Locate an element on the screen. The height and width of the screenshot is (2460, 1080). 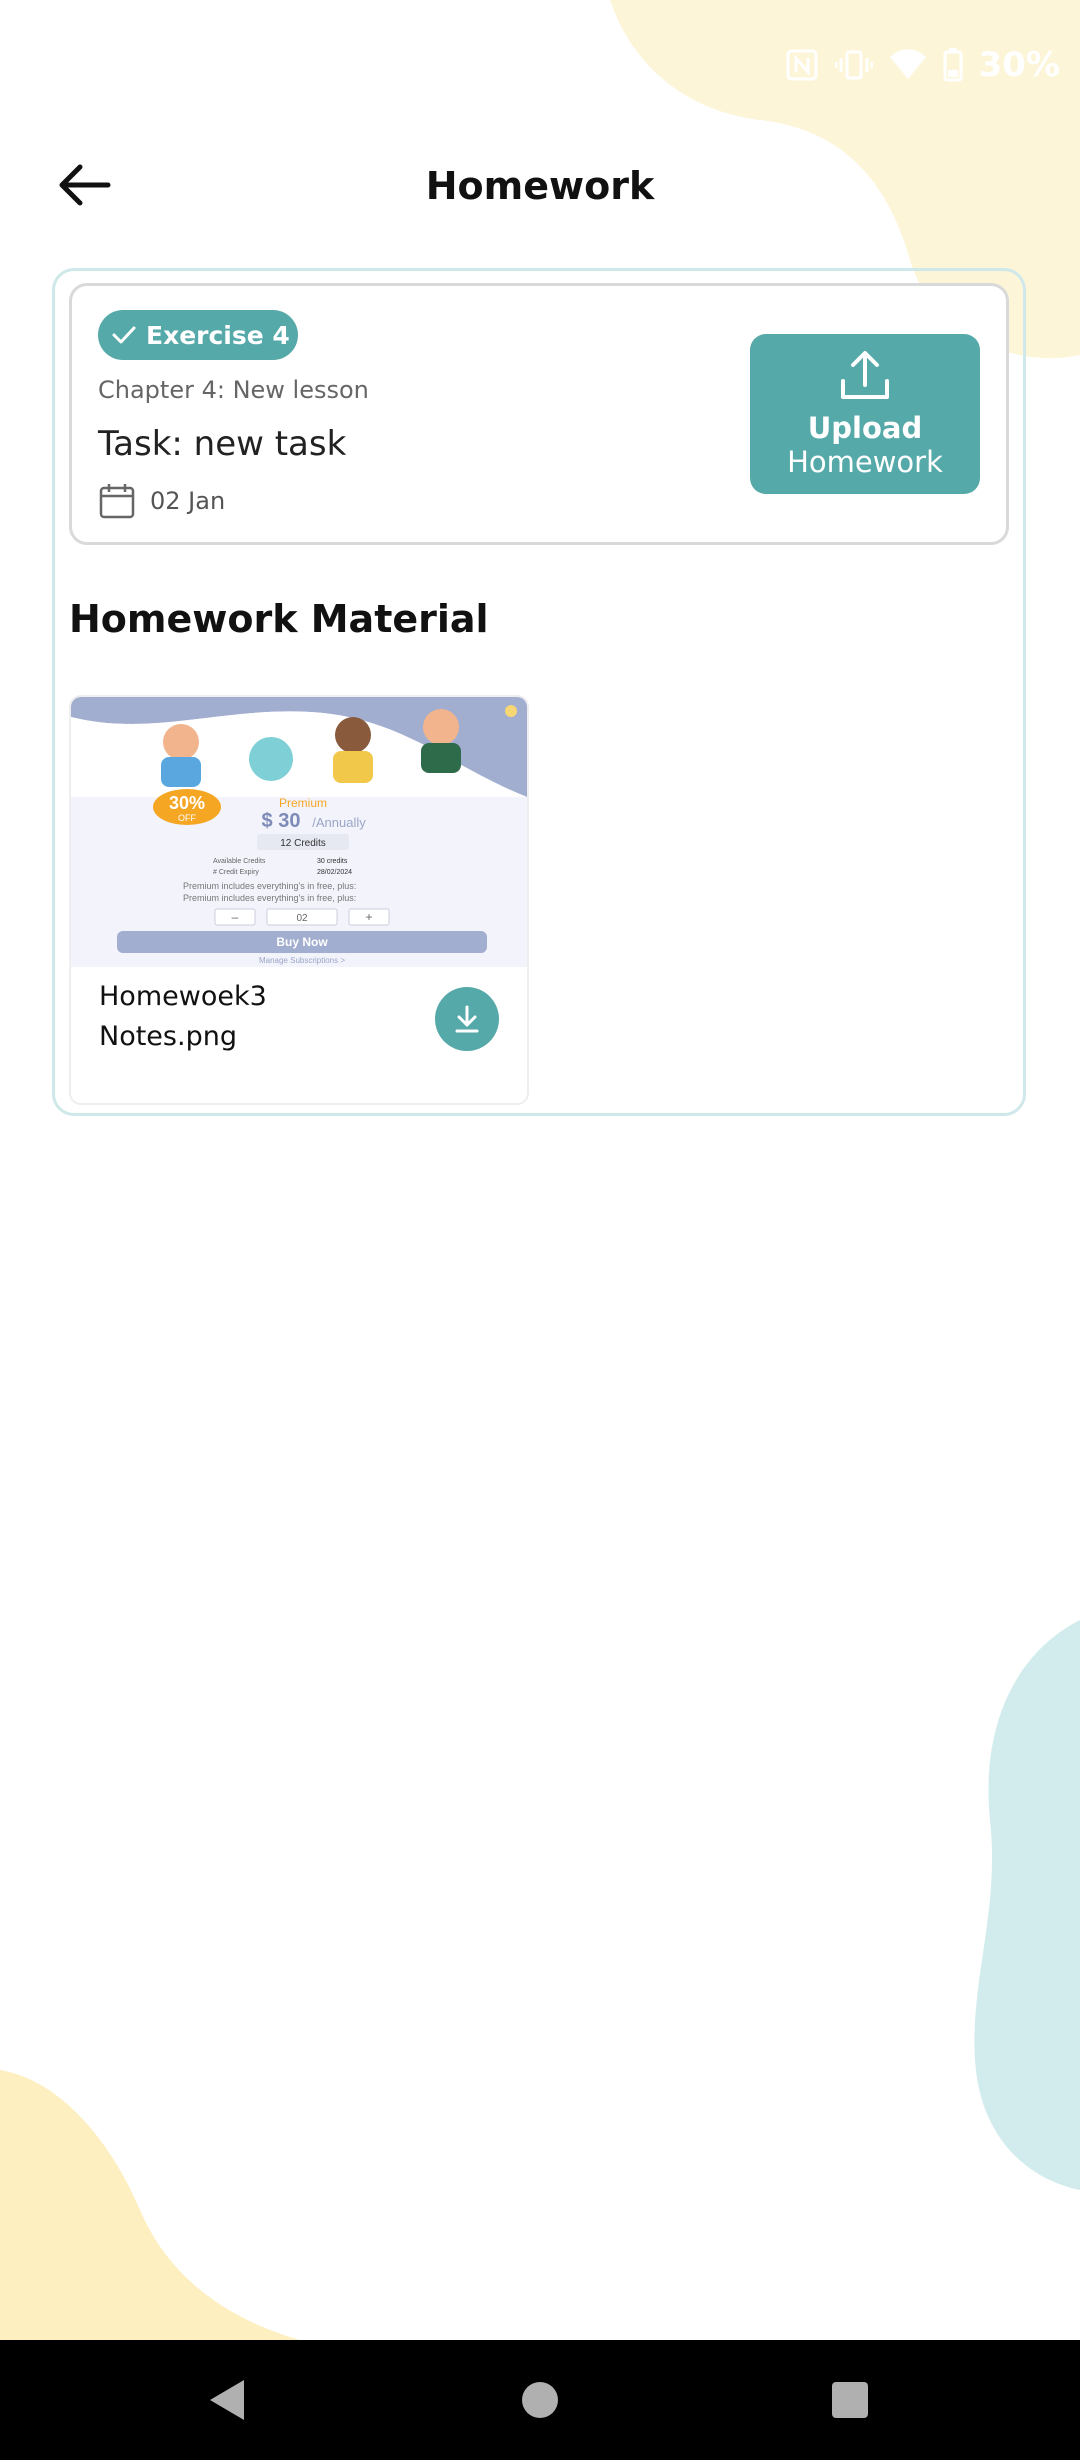
status-bar: 30% is located at coordinates (922, 65).